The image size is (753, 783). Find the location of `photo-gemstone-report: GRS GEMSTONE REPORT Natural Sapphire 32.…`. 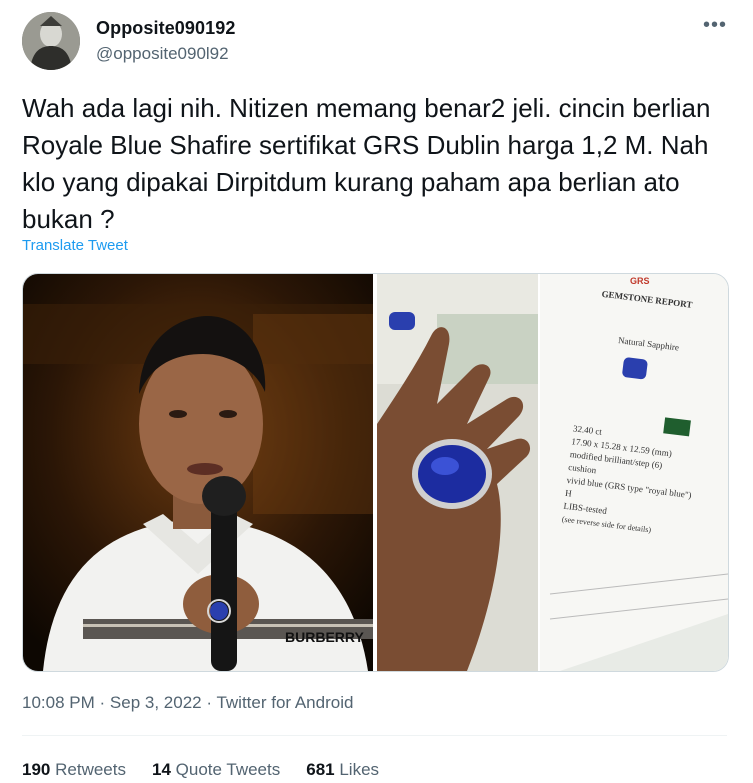

photo-gemstone-report: GRS GEMSTONE REPORT Natural Sapphire 32.… is located at coordinates (634, 472).